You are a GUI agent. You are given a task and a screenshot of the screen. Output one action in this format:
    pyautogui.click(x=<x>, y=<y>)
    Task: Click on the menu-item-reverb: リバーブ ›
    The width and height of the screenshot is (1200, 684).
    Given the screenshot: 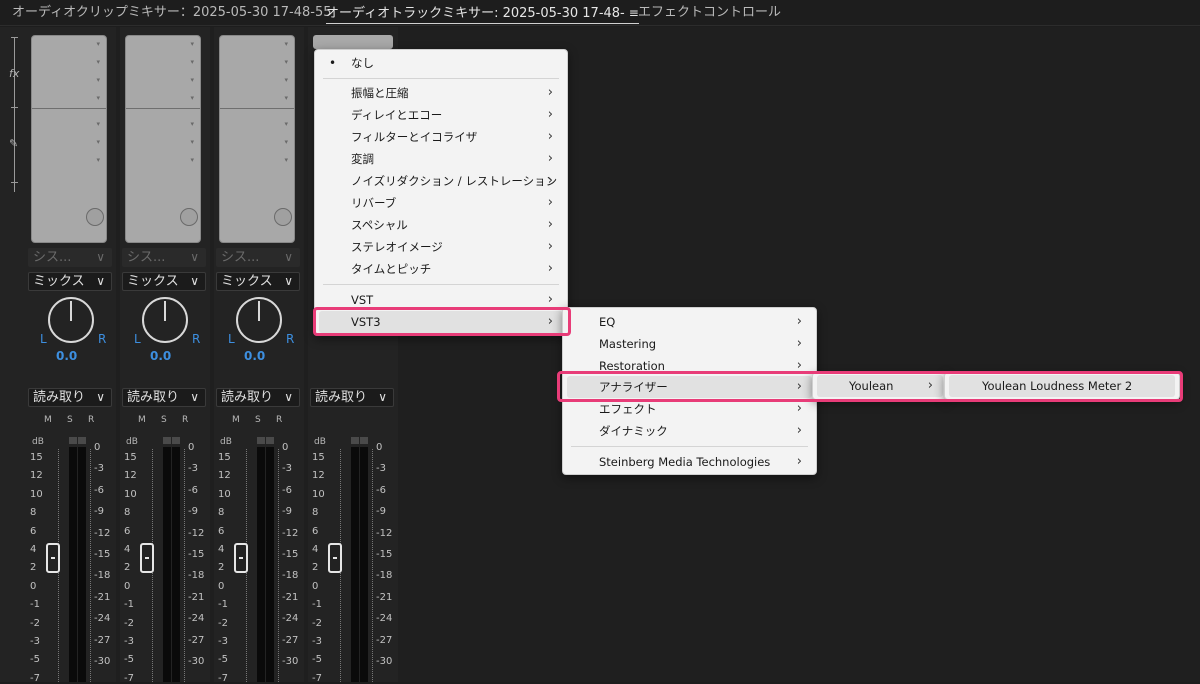 What is the action you would take?
    pyautogui.click(x=441, y=203)
    